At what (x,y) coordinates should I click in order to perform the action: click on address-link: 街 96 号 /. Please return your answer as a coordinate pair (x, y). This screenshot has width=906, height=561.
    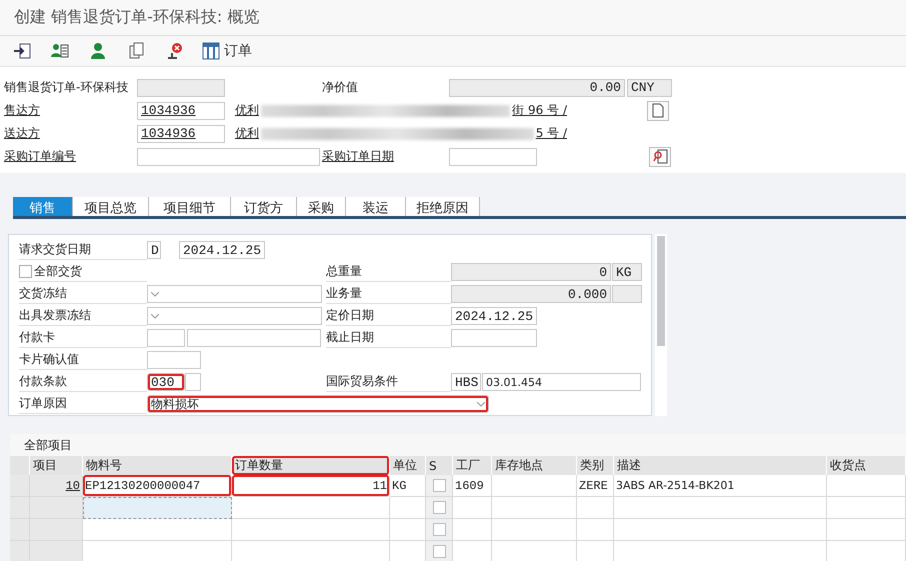
    Looking at the image, I should click on (539, 110).